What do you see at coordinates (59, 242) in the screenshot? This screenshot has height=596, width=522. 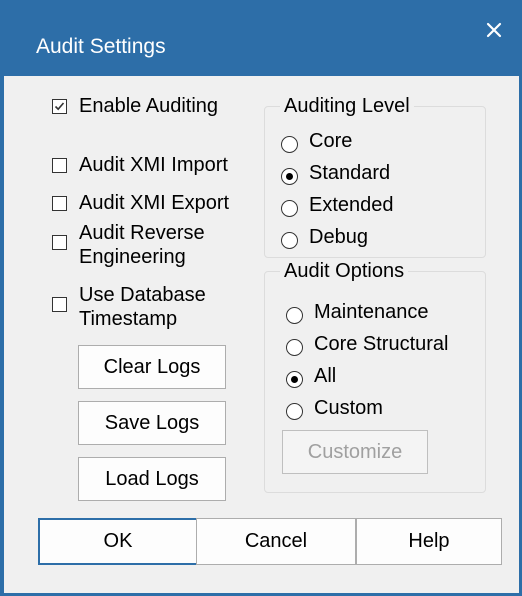 I see `audit-reverse-engineering-checkbox` at bounding box center [59, 242].